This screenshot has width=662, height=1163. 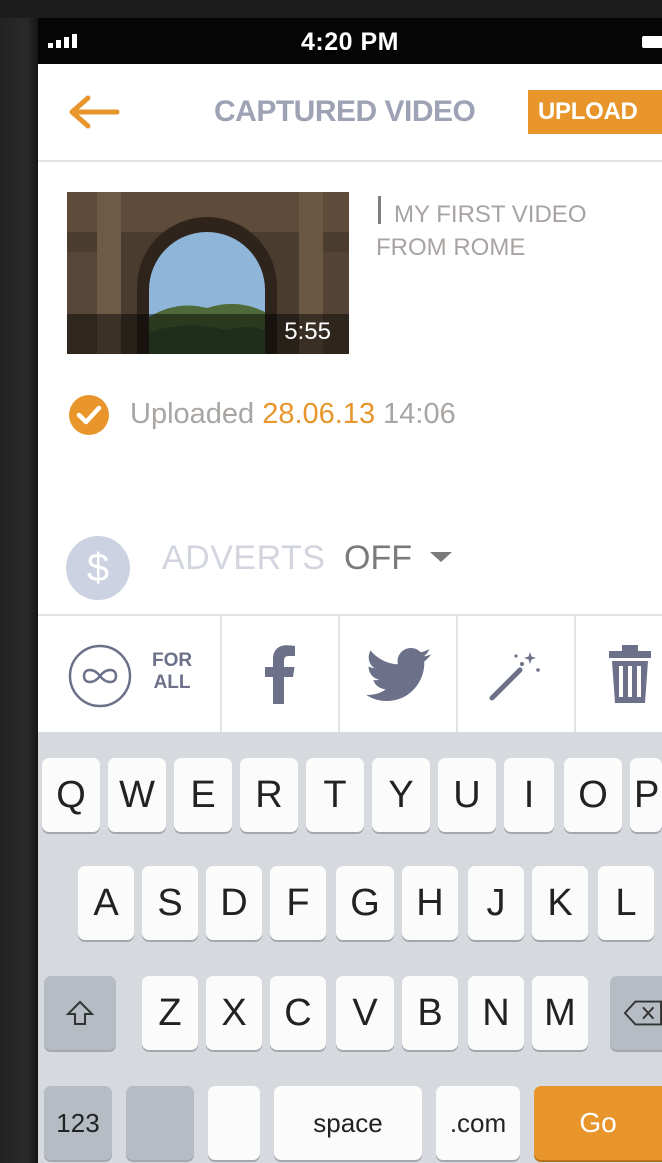 I want to click on video-duration: 5:55, so click(x=307, y=331).